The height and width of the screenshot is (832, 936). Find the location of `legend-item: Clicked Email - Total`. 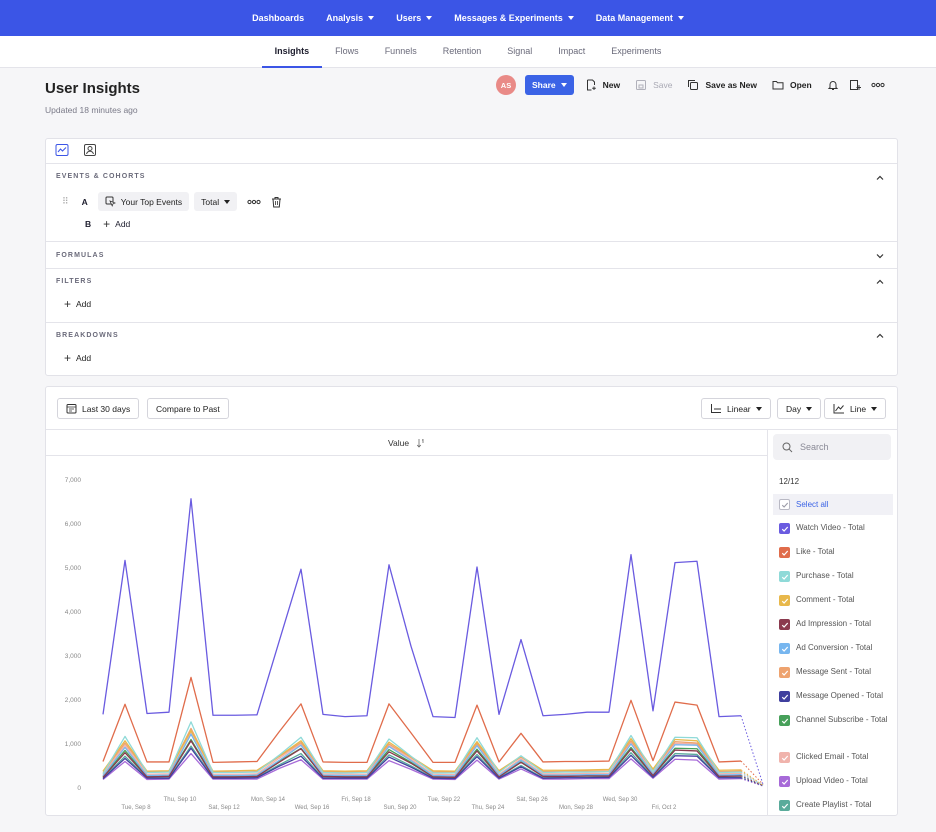

legend-item: Clicked Email - Total is located at coordinates (833, 757).